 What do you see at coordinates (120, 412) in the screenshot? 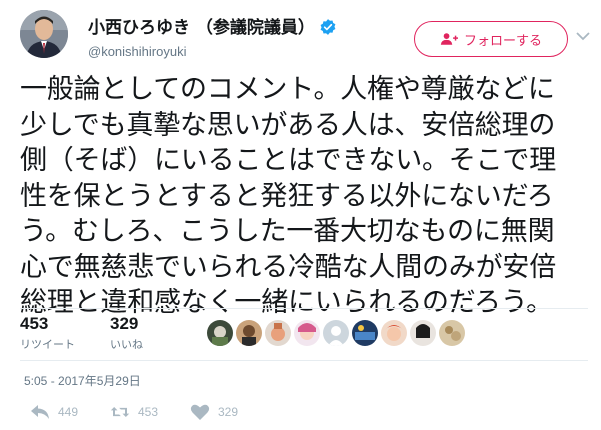
I see `retweet-icon` at bounding box center [120, 412].